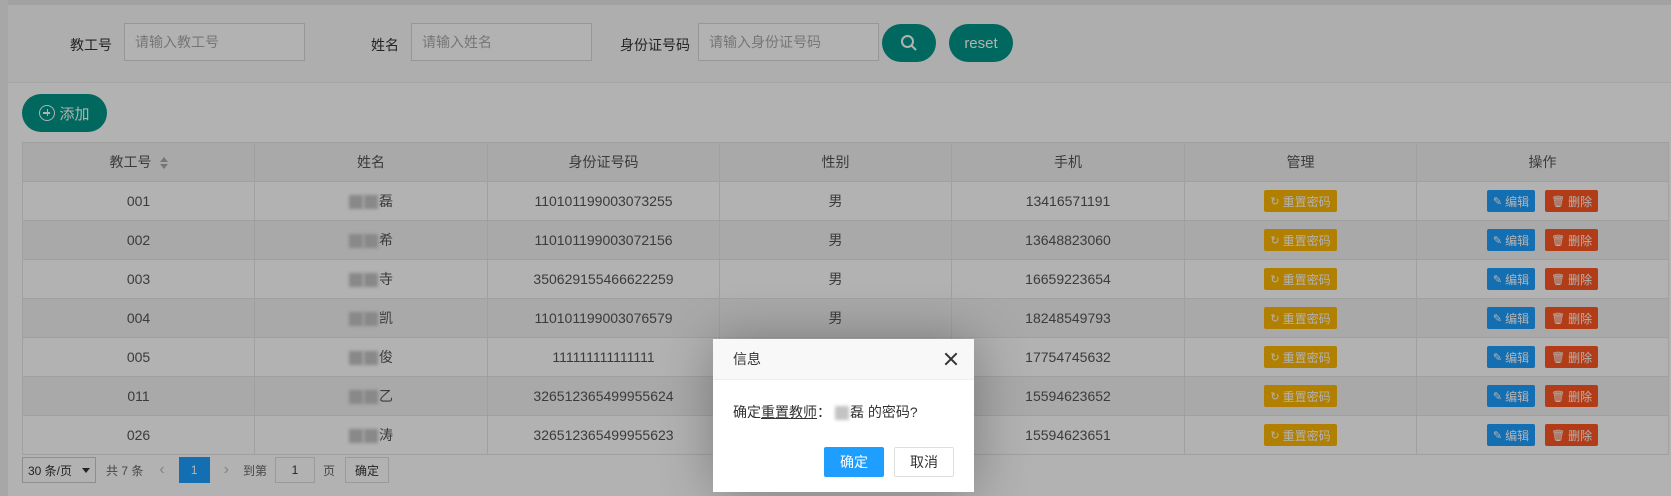 The height and width of the screenshot is (496, 1671). I want to click on dialog-message: 确定重置教师：磊 的密码?, so click(825, 412).